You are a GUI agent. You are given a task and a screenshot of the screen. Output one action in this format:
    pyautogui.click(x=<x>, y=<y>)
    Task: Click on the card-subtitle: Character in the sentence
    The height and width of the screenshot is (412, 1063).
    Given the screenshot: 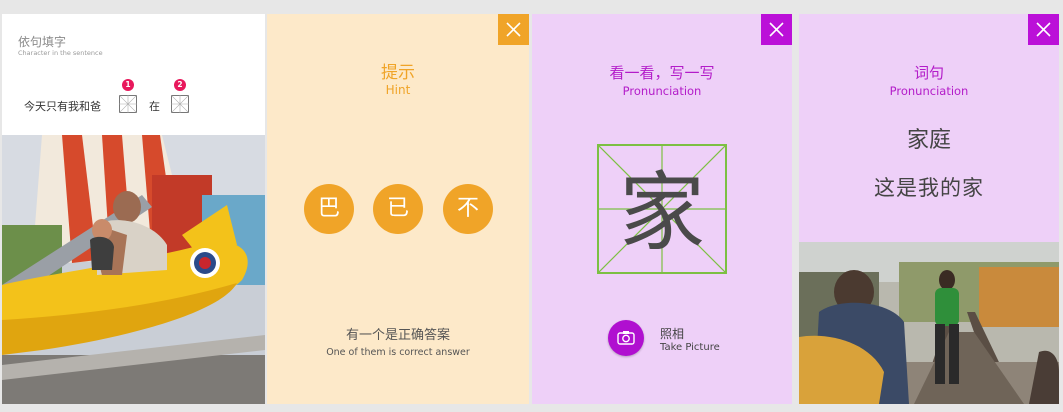 What is the action you would take?
    pyautogui.click(x=60, y=53)
    